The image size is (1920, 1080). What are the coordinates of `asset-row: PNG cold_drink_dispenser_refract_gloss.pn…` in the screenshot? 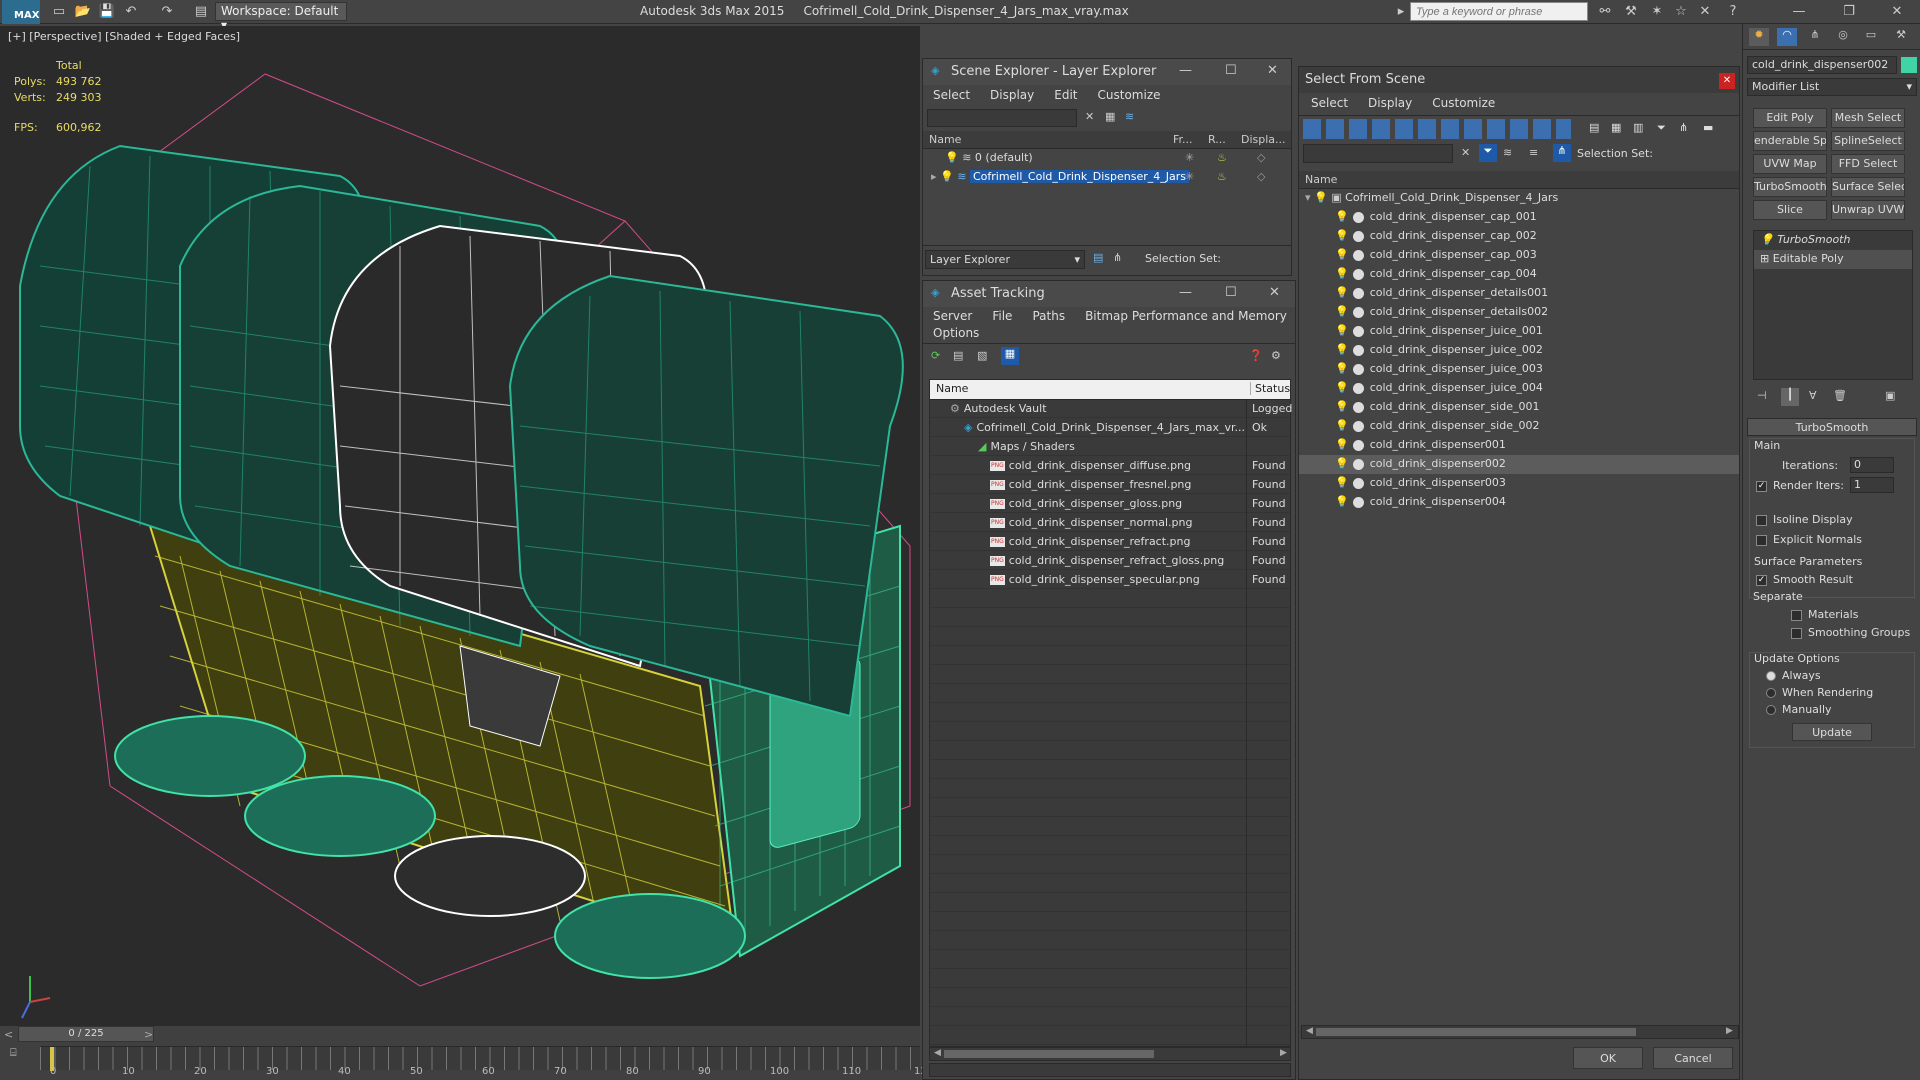 It's located at (1110, 561).